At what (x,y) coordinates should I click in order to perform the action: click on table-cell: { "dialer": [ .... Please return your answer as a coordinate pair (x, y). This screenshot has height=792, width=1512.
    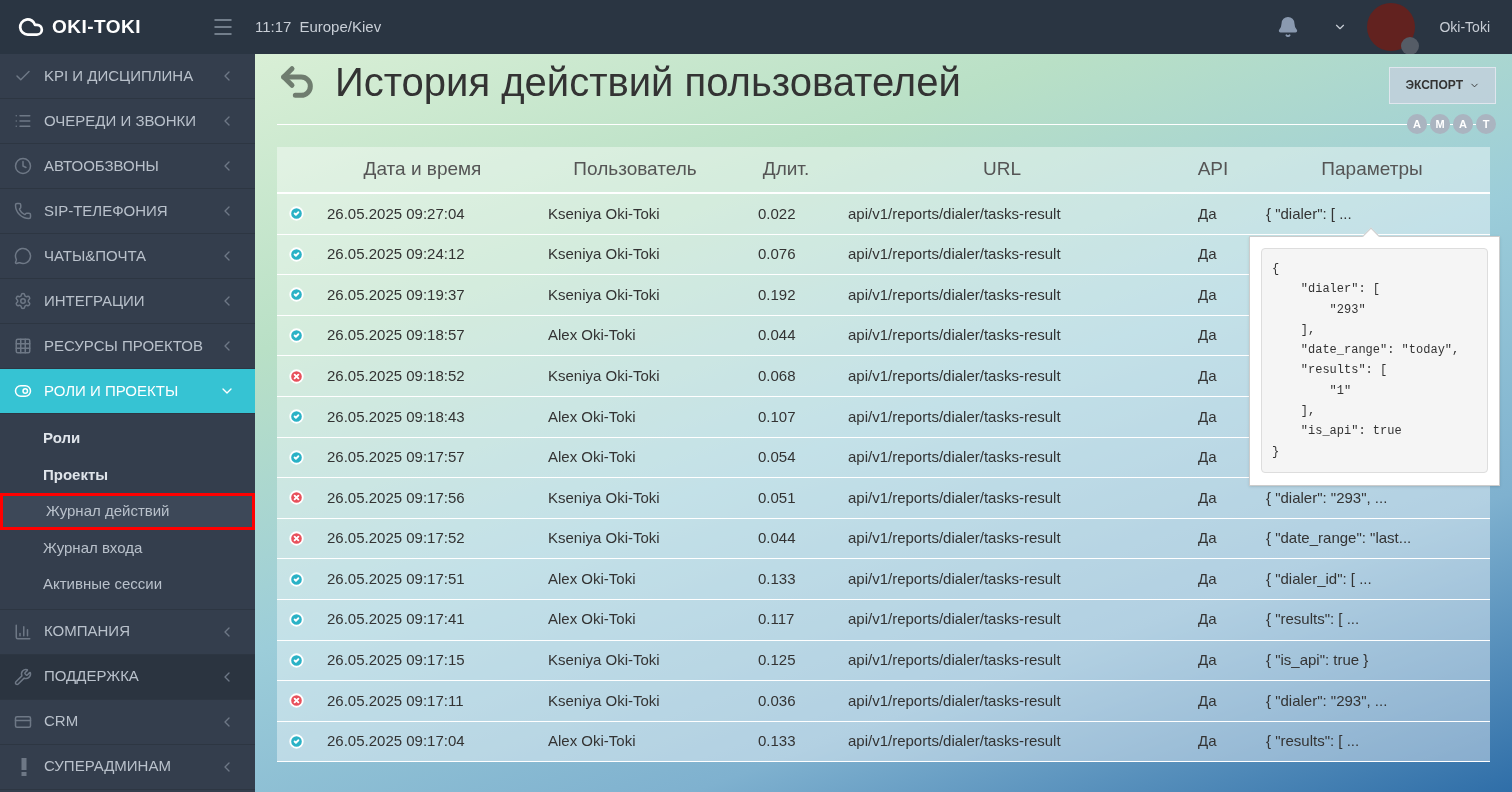
    Looking at the image, I should click on (1309, 213).